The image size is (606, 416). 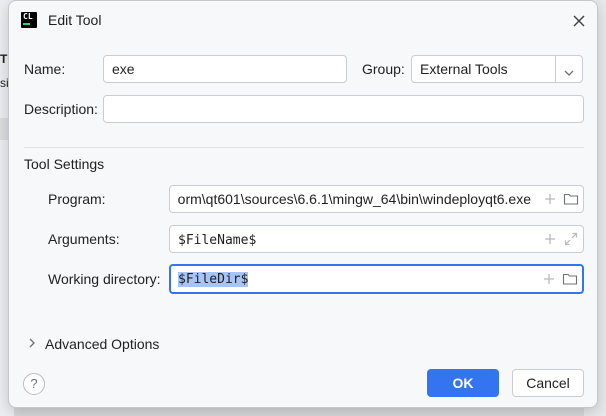 I want to click on dialog-title: Edit Tool, so click(x=75, y=20).